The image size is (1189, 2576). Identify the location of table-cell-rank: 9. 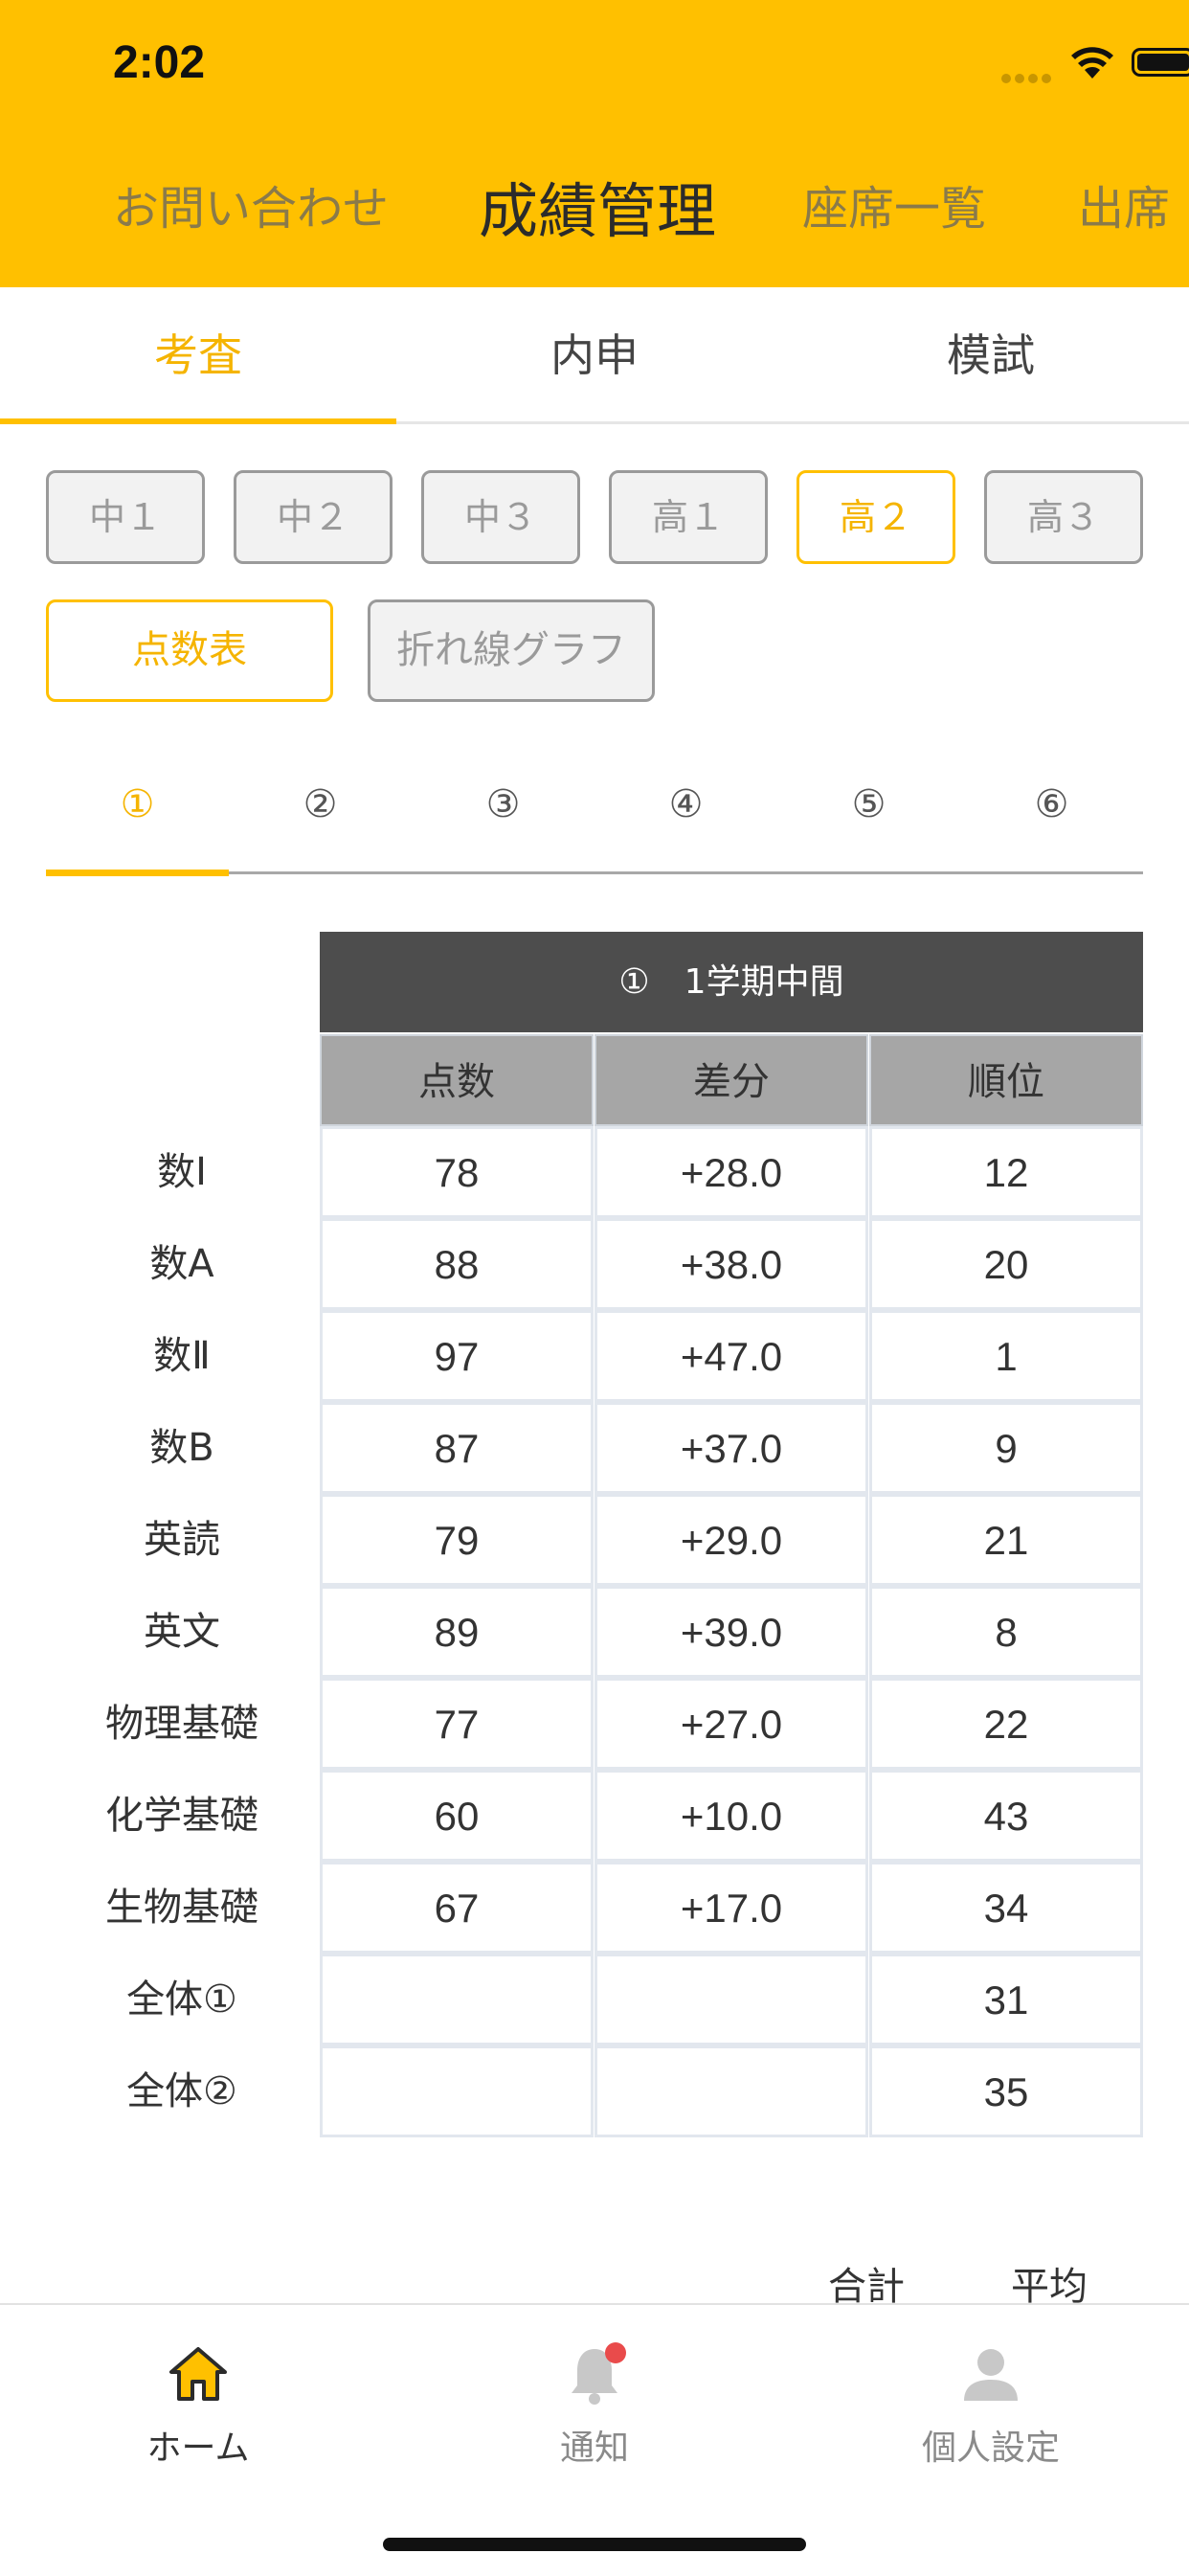
(1006, 1448).